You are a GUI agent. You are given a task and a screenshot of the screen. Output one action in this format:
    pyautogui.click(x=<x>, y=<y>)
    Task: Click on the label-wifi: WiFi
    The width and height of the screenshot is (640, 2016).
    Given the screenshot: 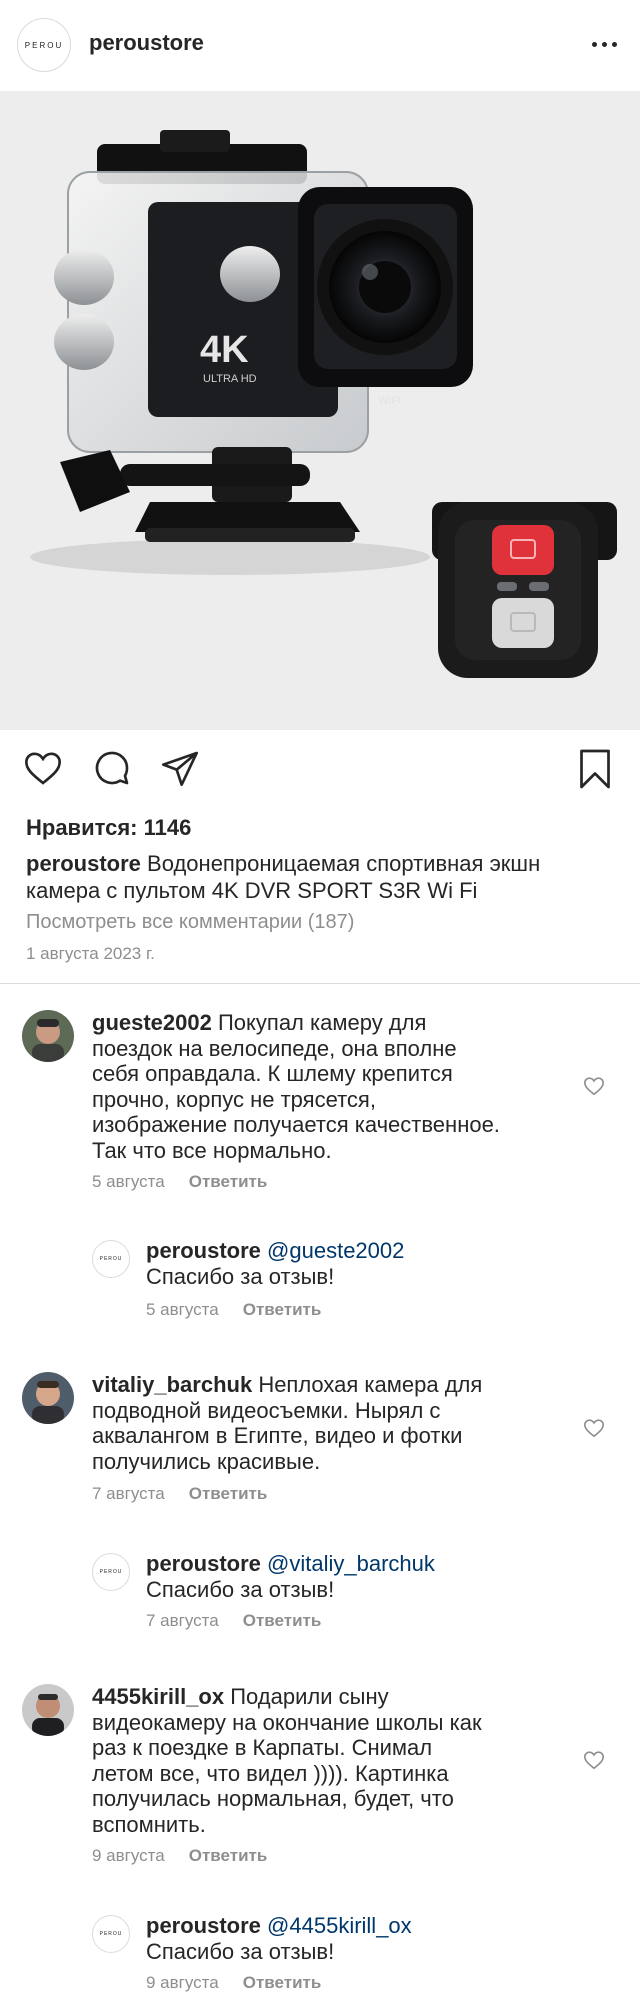 What is the action you would take?
    pyautogui.click(x=389, y=401)
    